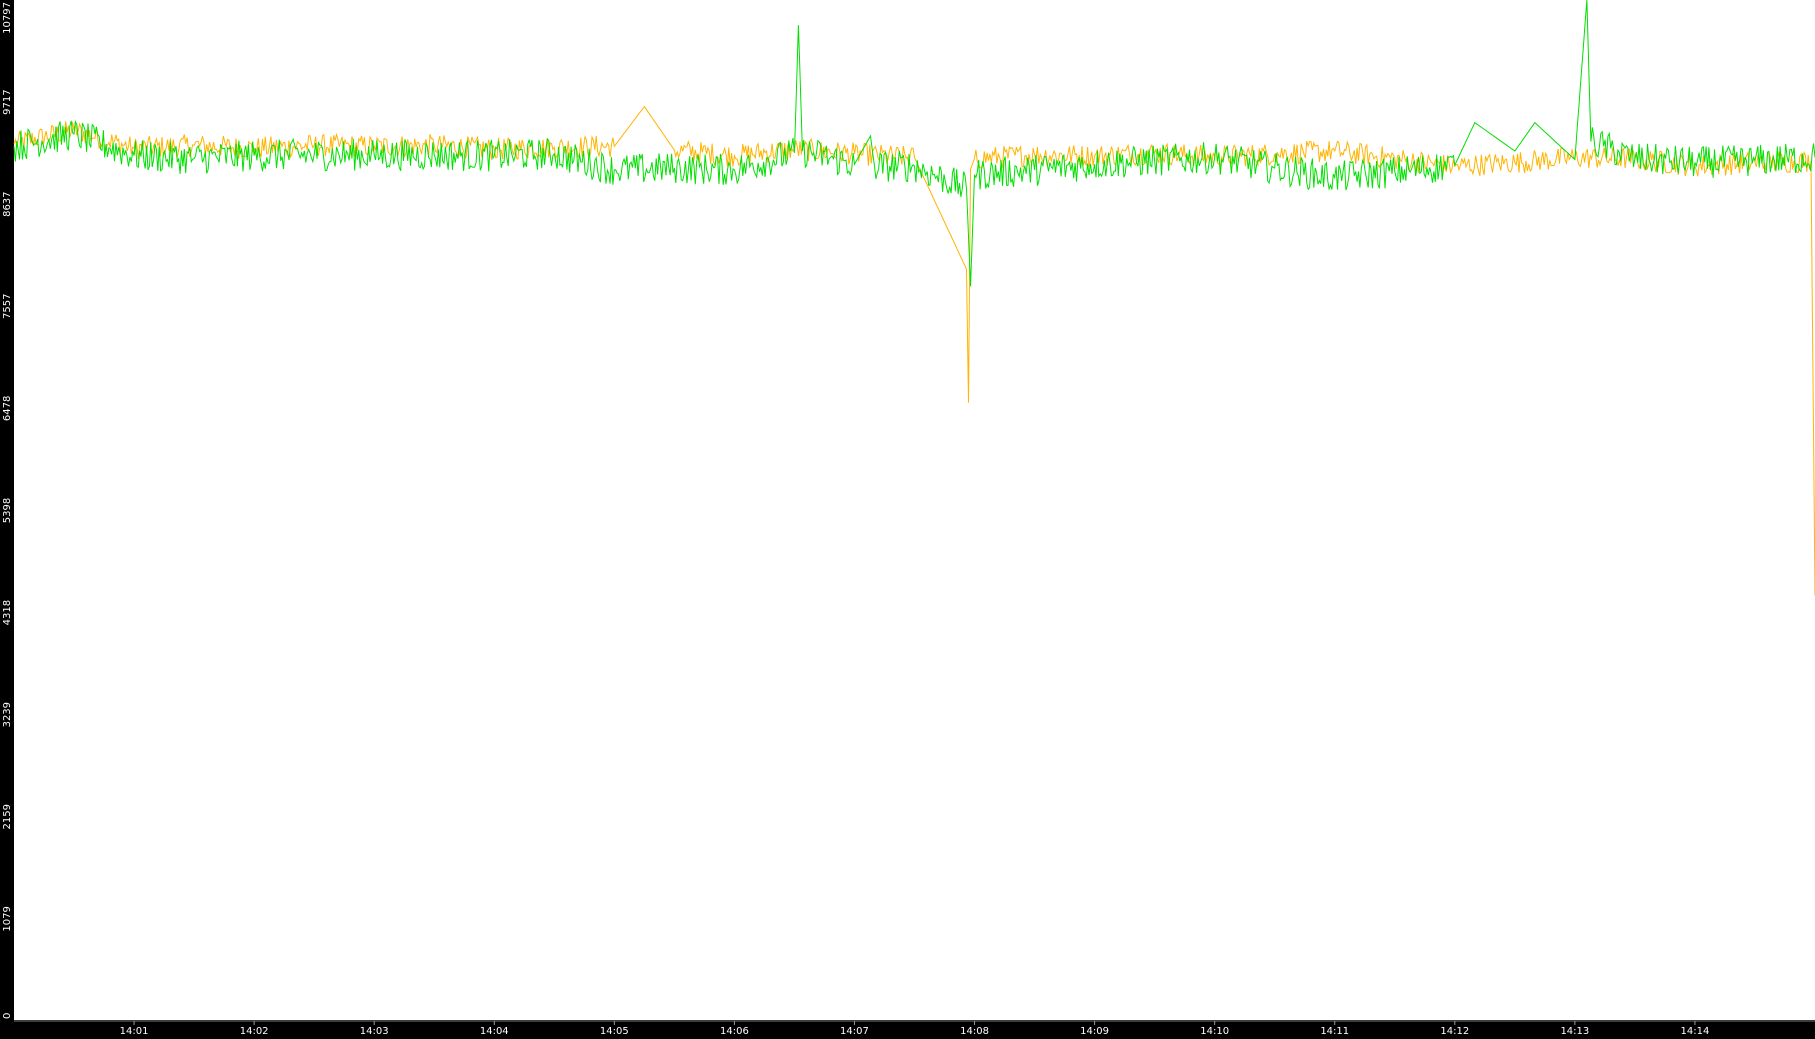 The width and height of the screenshot is (1815, 1039). I want to click on x-tick-label: 14:04, so click(494, 1031).